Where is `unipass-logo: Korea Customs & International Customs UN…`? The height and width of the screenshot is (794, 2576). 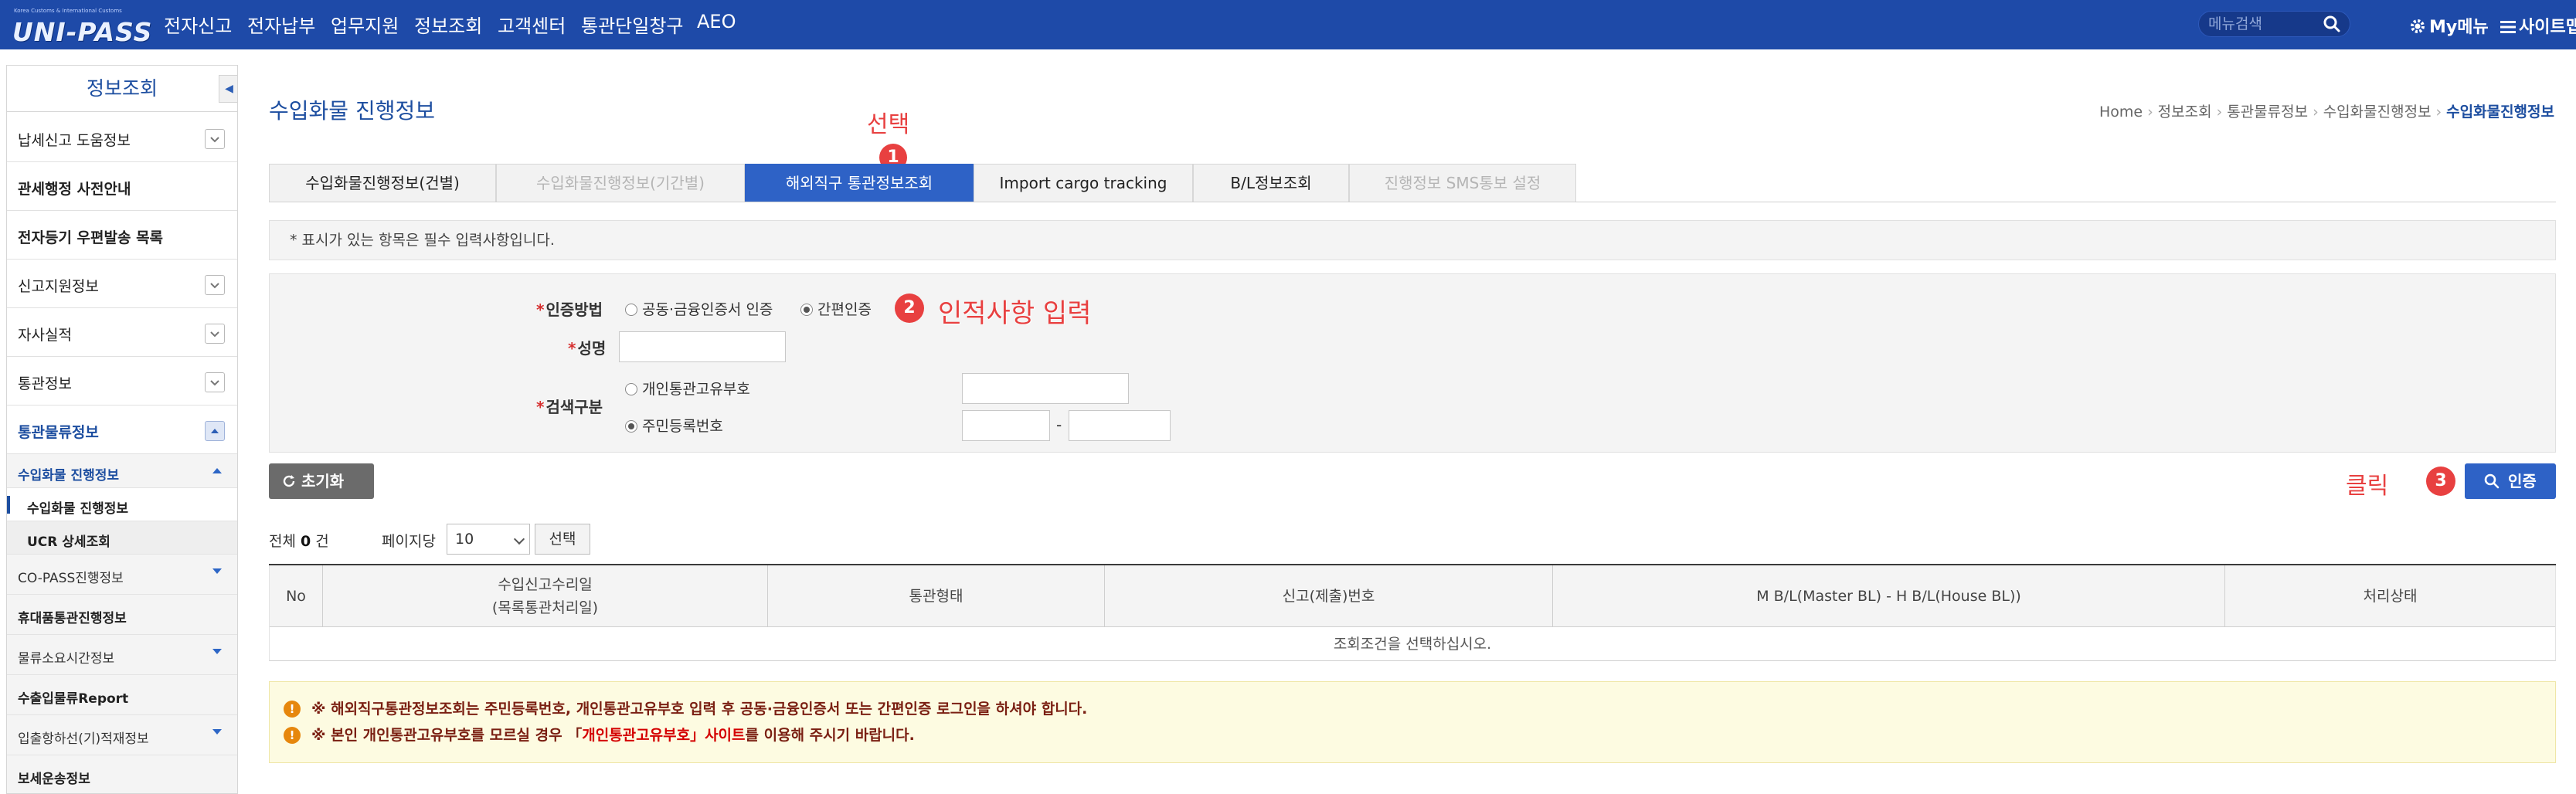 unipass-logo: Korea Customs & International Customs UN… is located at coordinates (81, 26).